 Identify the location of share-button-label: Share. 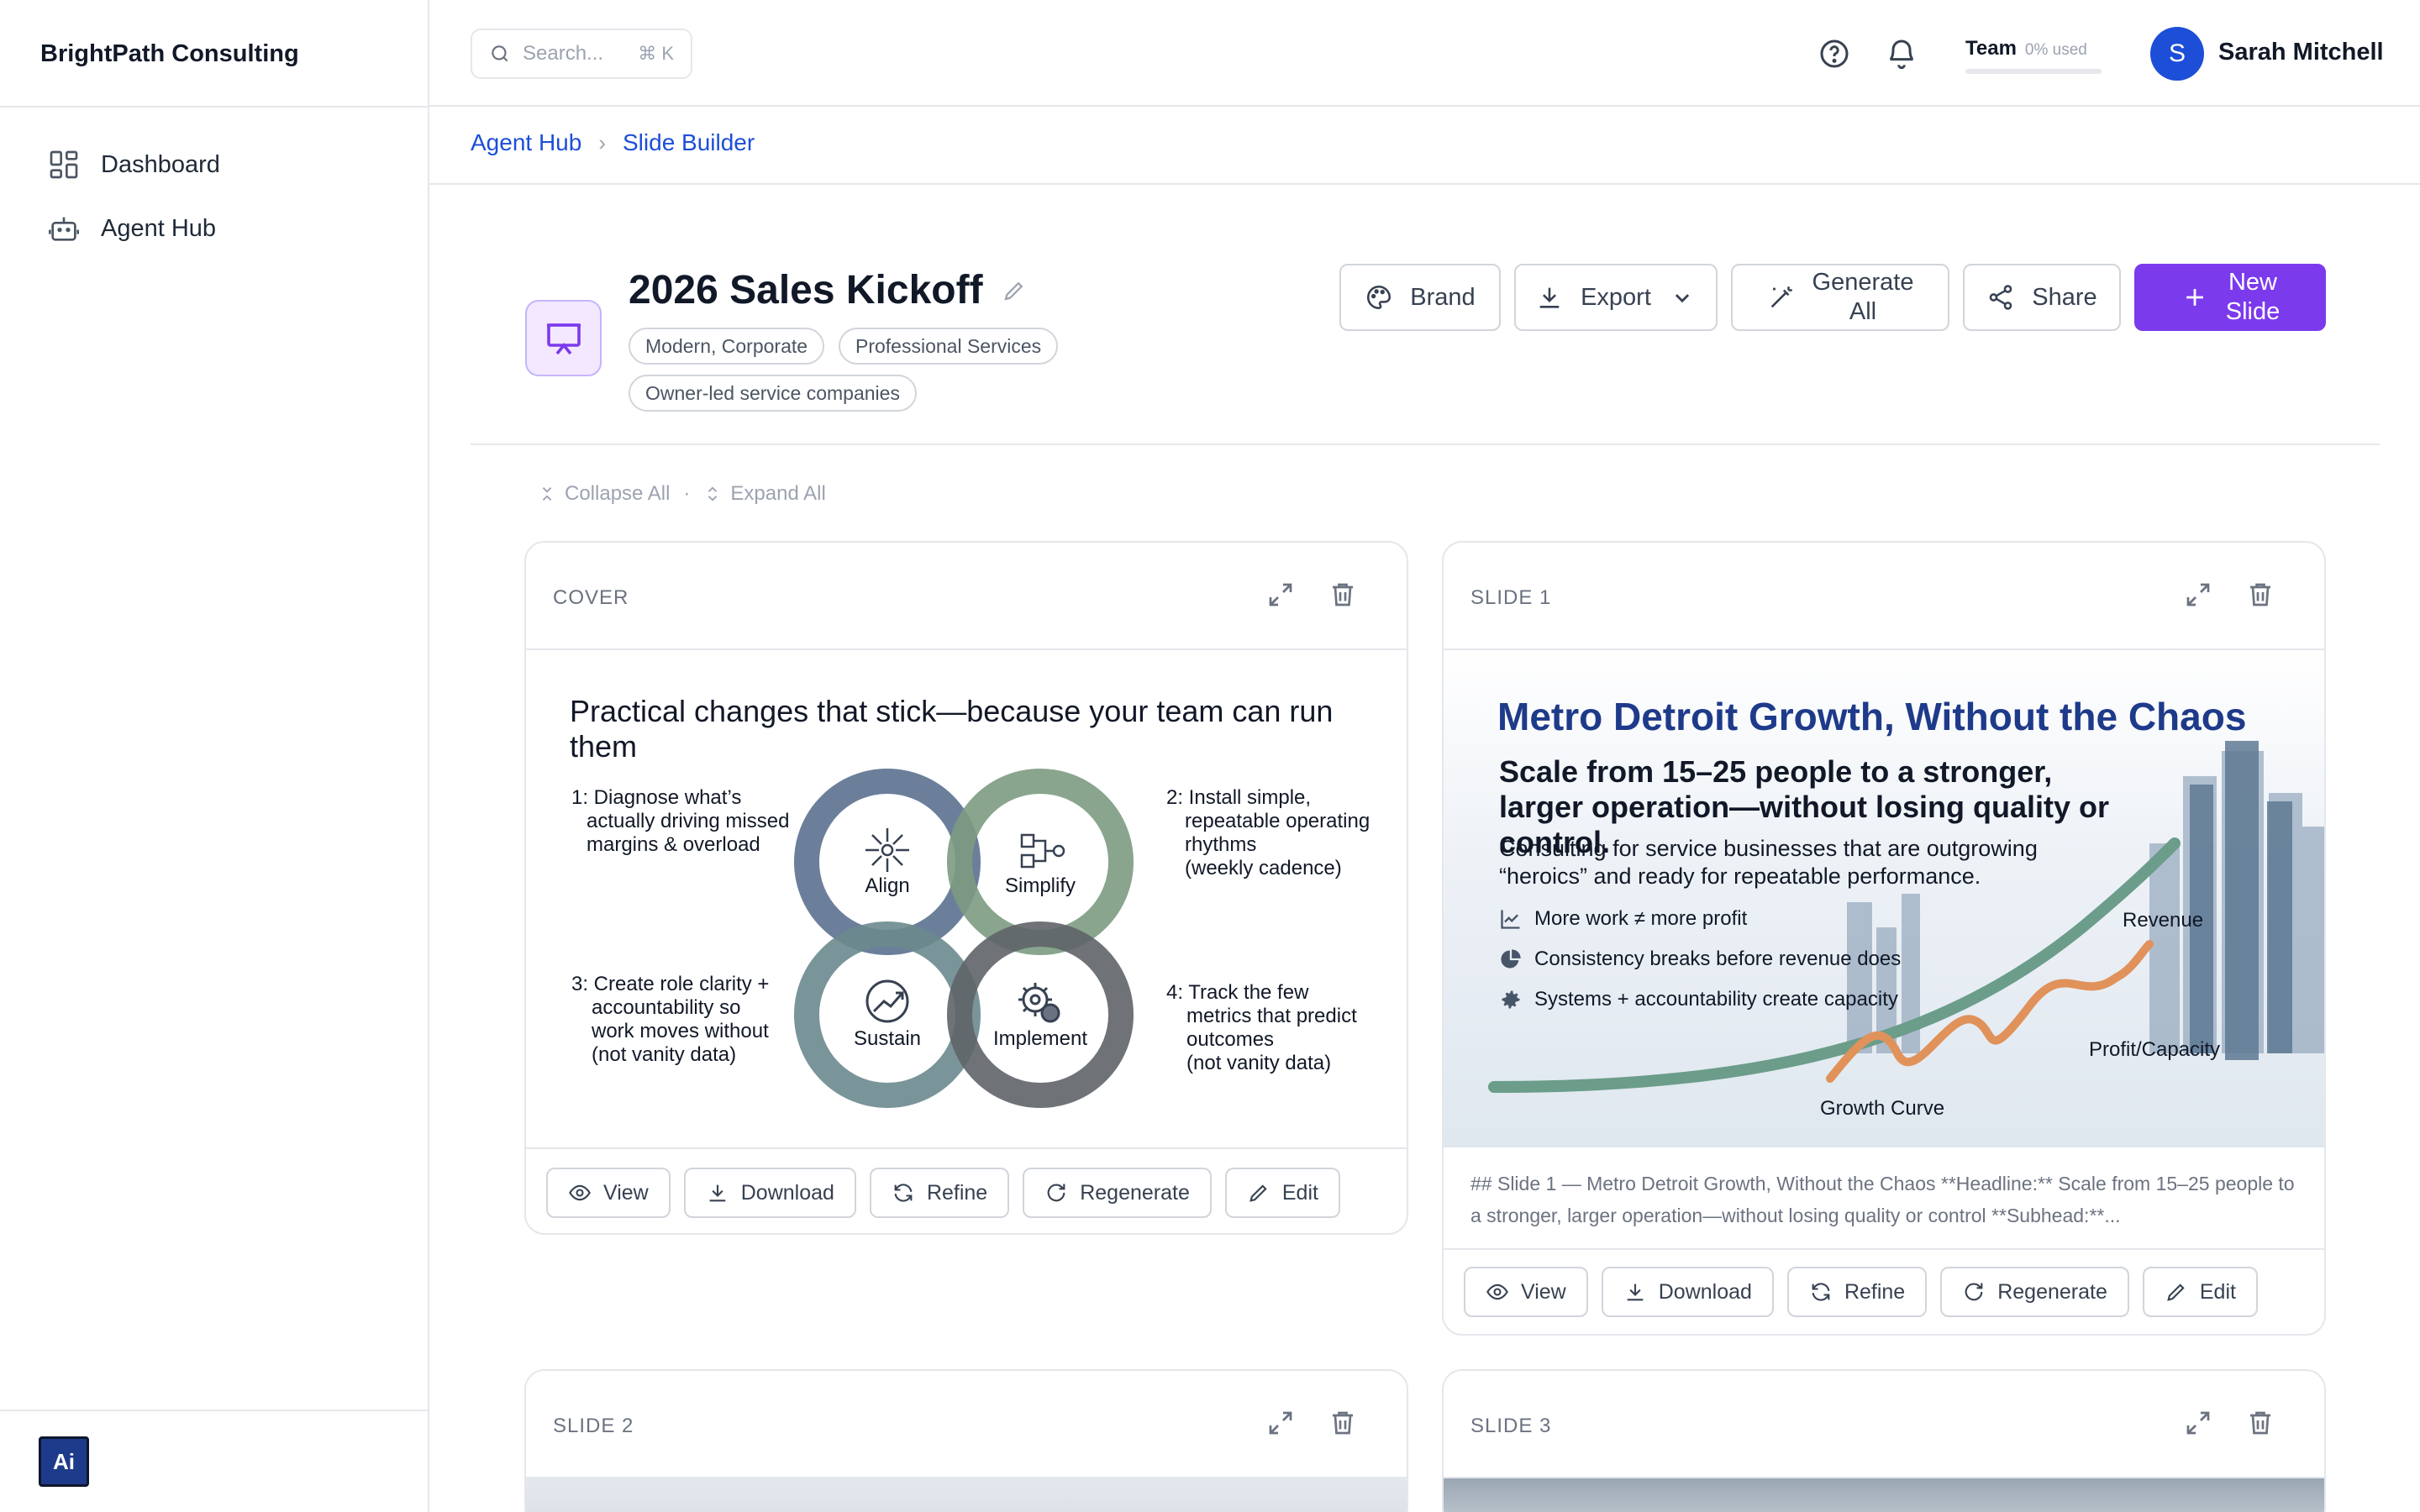
(2064, 297).